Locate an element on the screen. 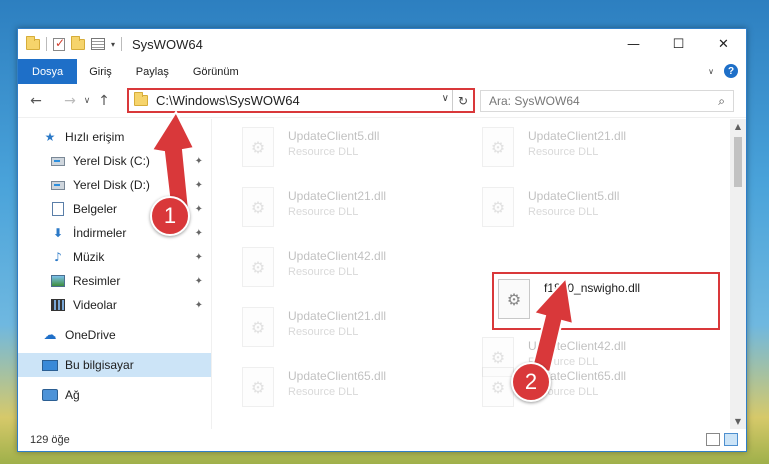 The image size is (769, 464). up-button: ↑ is located at coordinates (104, 101).